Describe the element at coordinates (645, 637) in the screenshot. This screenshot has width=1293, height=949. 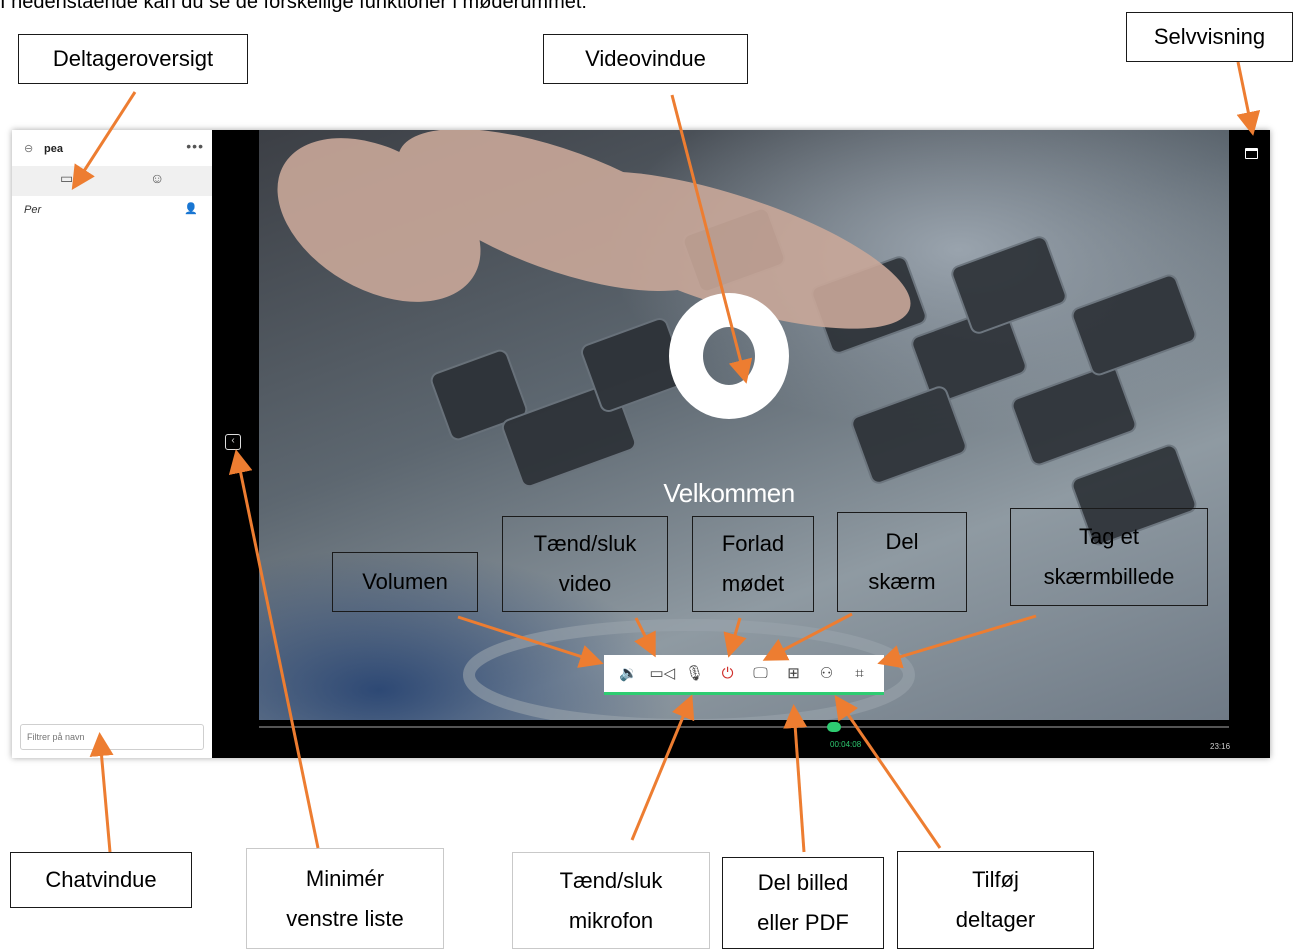
I see `arrow-video` at that location.